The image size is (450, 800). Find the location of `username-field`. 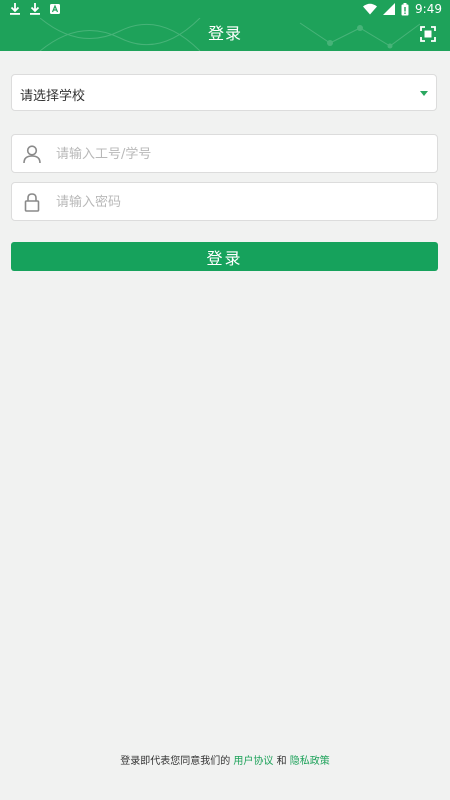

username-field is located at coordinates (224, 153).